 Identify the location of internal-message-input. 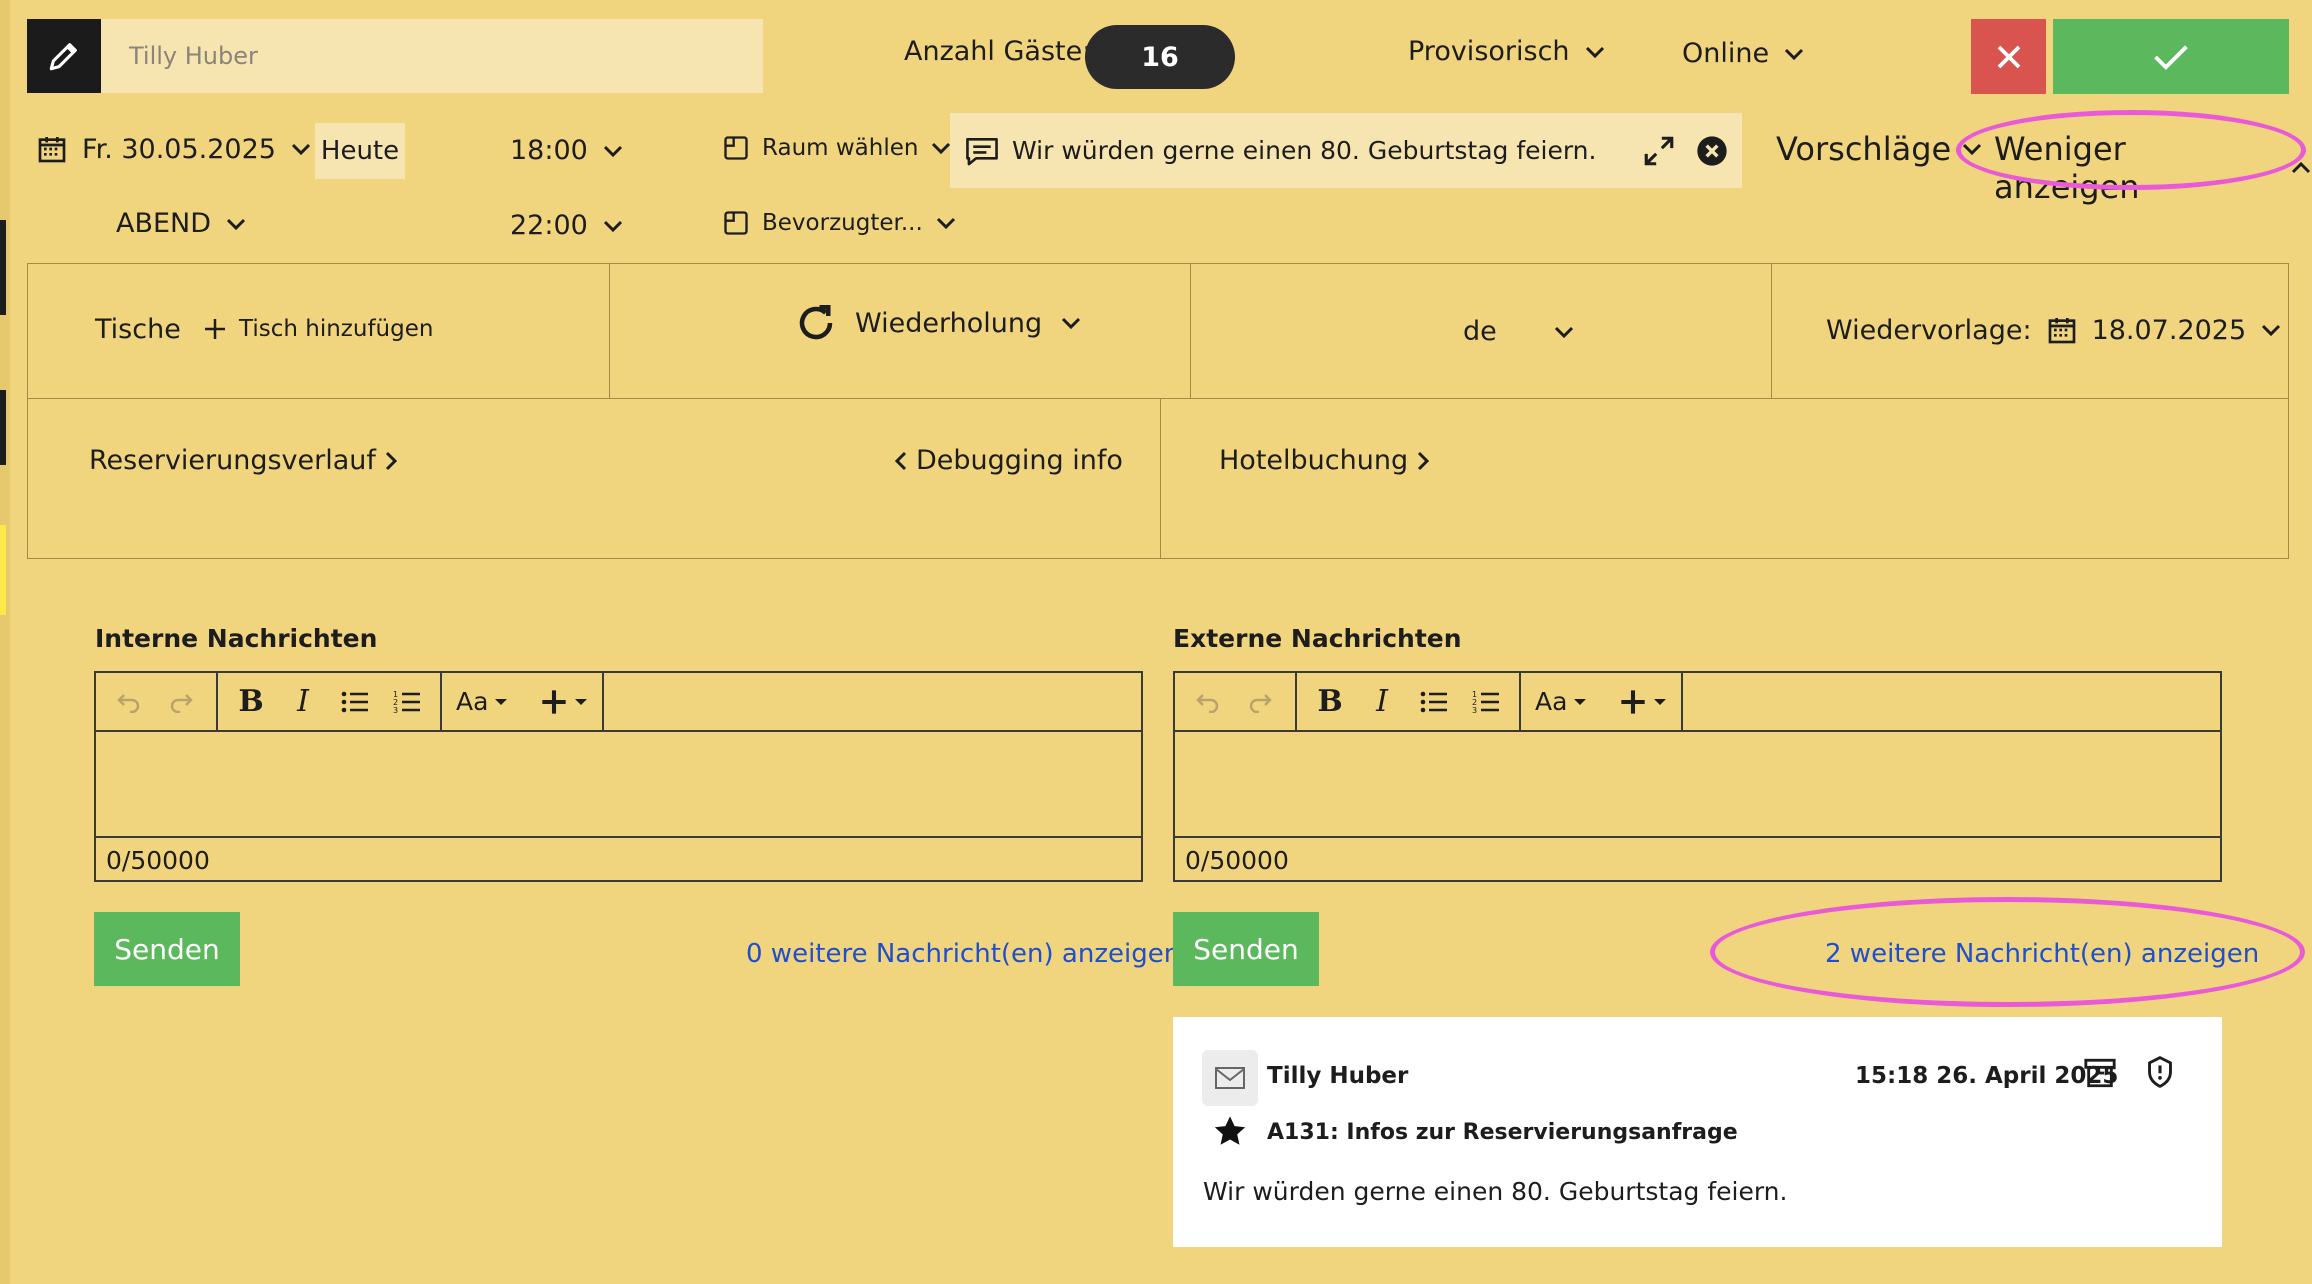
(618, 785).